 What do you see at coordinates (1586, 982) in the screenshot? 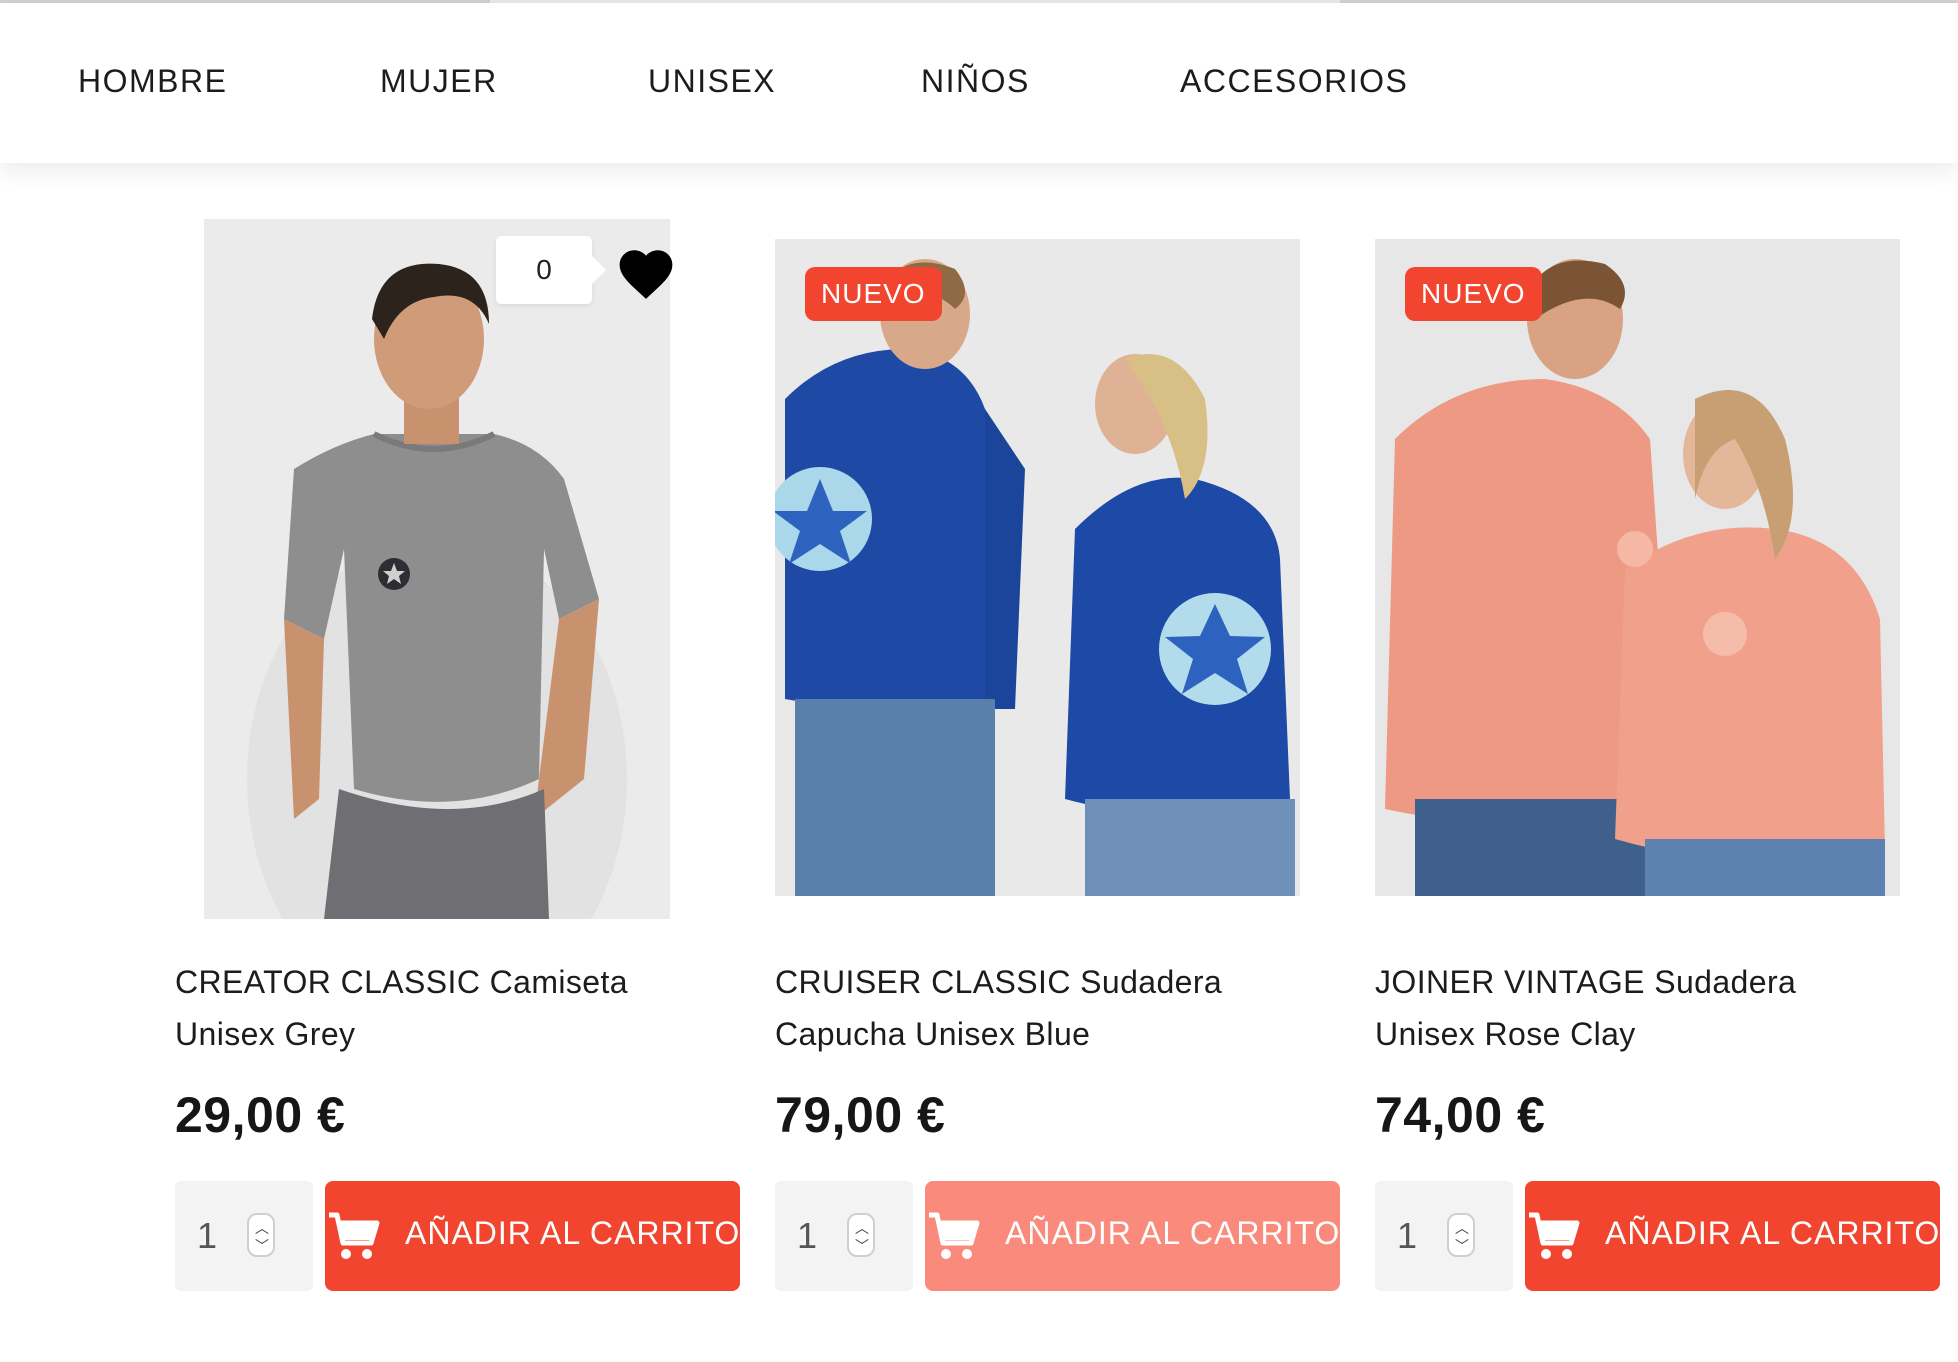
I see `product-title-line: JOINER VINTAGE Sudadera` at bounding box center [1586, 982].